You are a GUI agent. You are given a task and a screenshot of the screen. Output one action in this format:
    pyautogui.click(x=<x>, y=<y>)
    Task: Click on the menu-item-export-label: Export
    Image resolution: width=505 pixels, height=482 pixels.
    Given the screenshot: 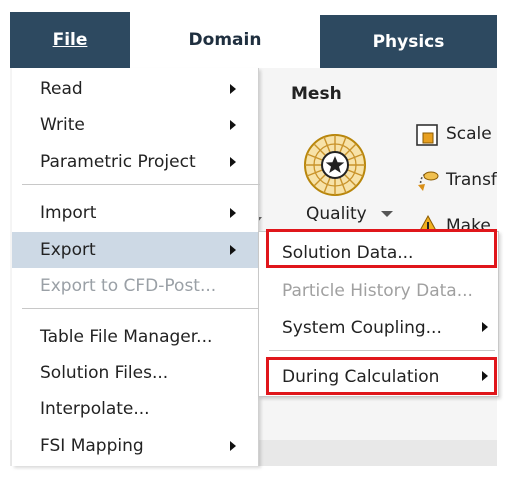 What is the action you would take?
    pyautogui.click(x=68, y=250)
    